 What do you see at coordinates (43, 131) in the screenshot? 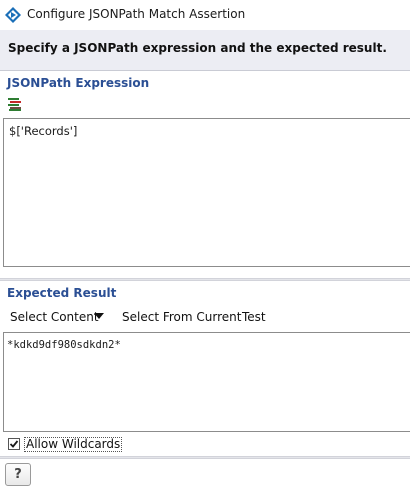
I see `jsonpath-expression-value: $['Records']` at bounding box center [43, 131].